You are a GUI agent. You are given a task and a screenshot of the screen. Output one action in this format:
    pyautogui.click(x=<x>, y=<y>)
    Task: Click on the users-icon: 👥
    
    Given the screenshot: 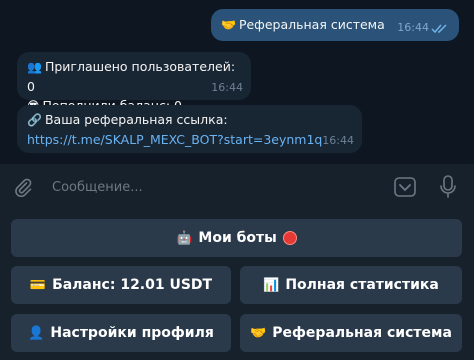 What is the action you would take?
    pyautogui.click(x=34, y=67)
    